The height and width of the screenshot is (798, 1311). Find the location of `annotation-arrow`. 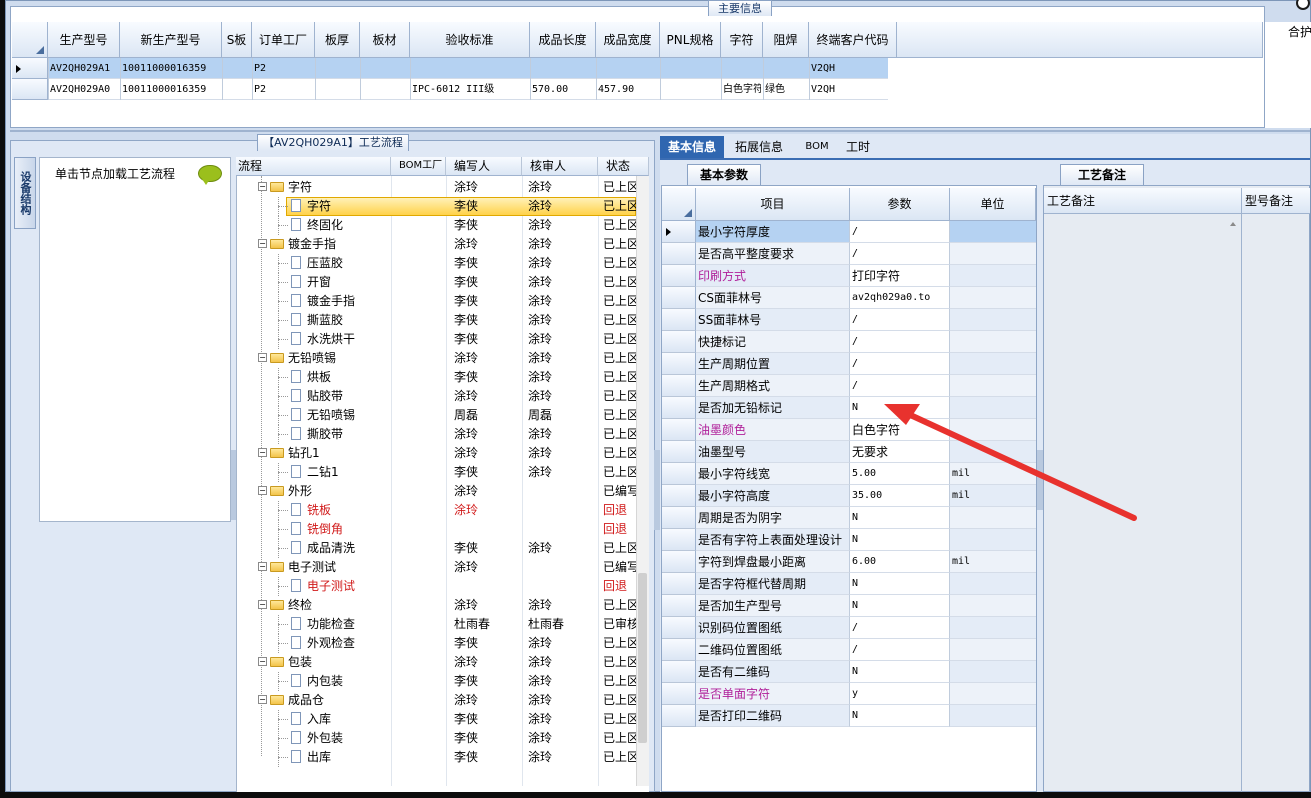

annotation-arrow is located at coordinates (1010, 462).